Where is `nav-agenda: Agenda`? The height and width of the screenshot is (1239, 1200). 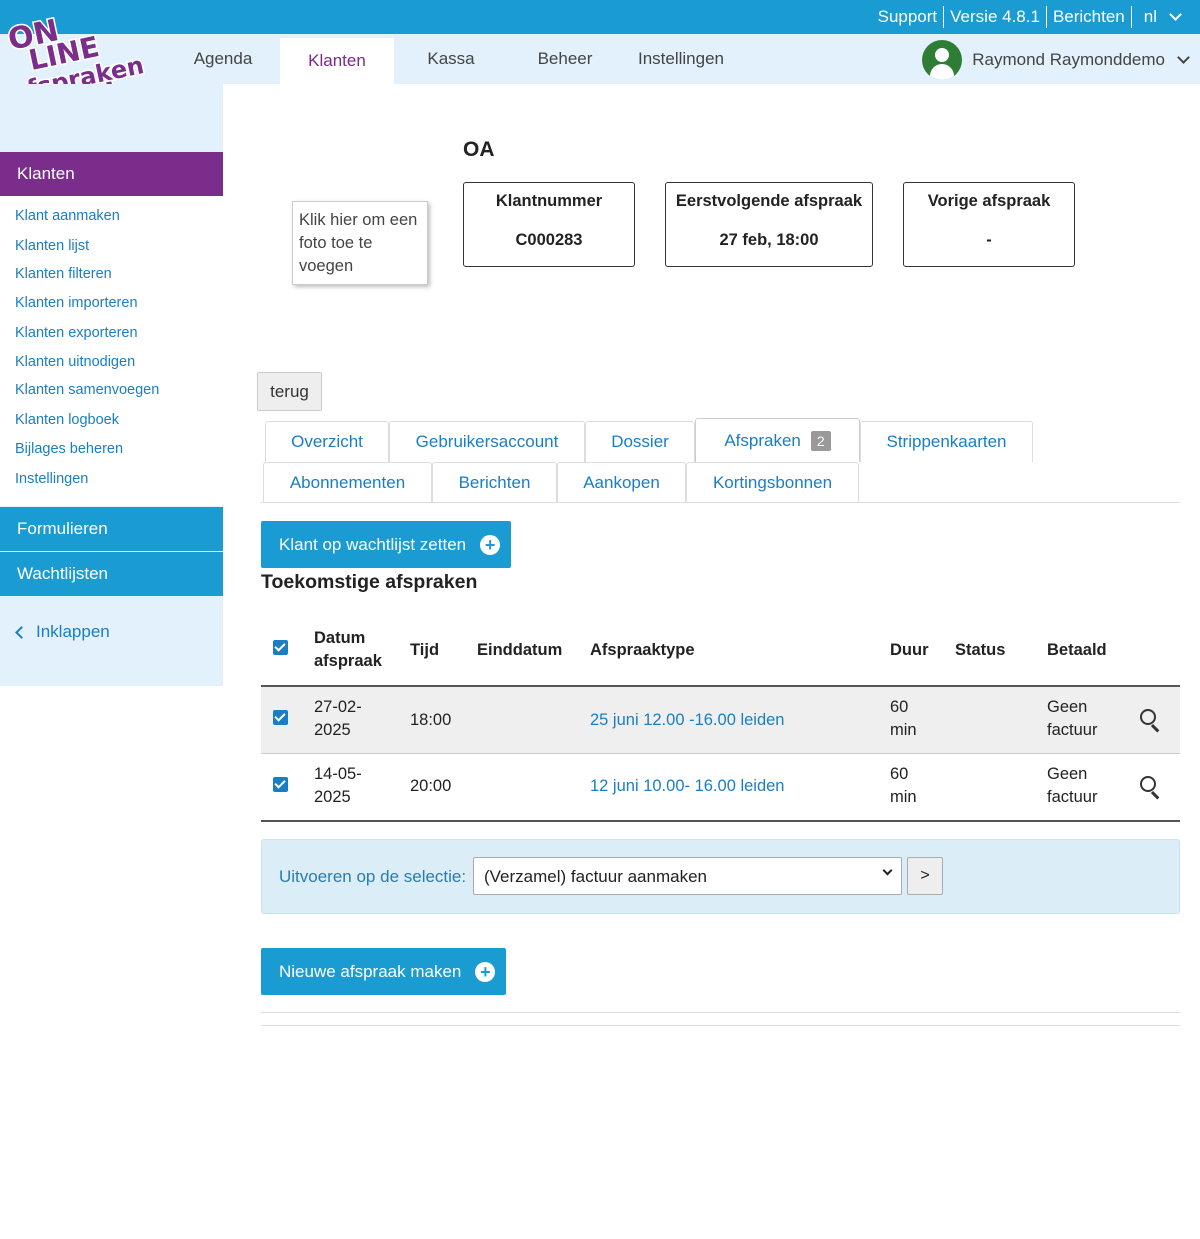
nav-agenda: Agenda is located at coordinates (223, 59).